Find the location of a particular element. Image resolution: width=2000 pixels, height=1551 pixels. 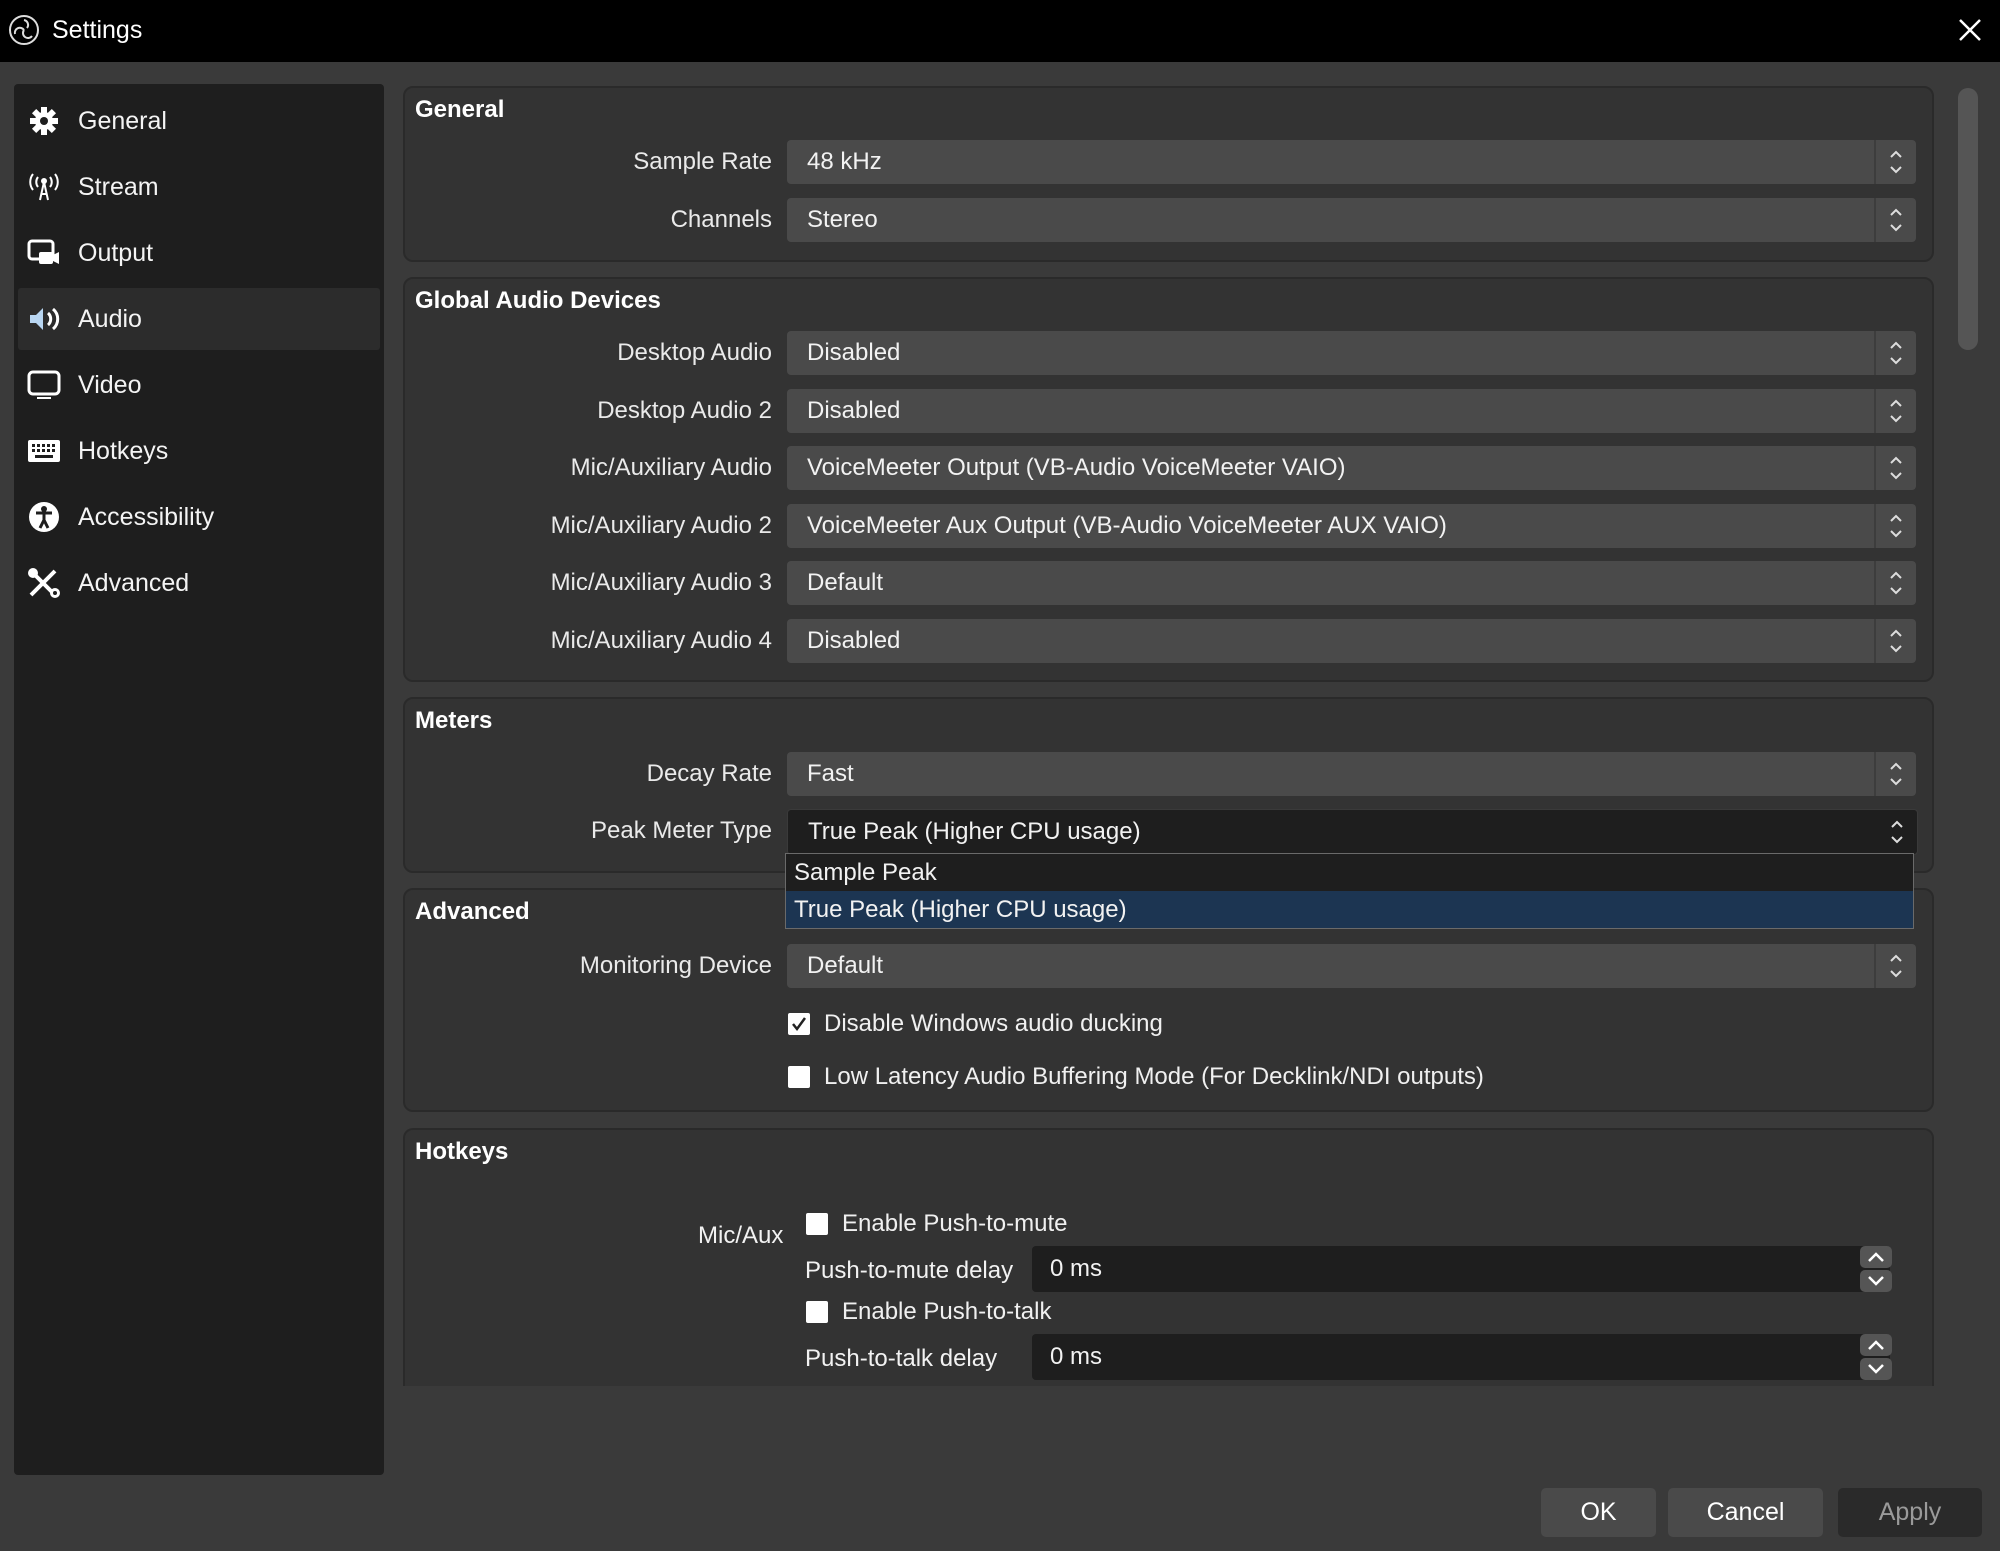

channels-label: Channels is located at coordinates (721, 219).